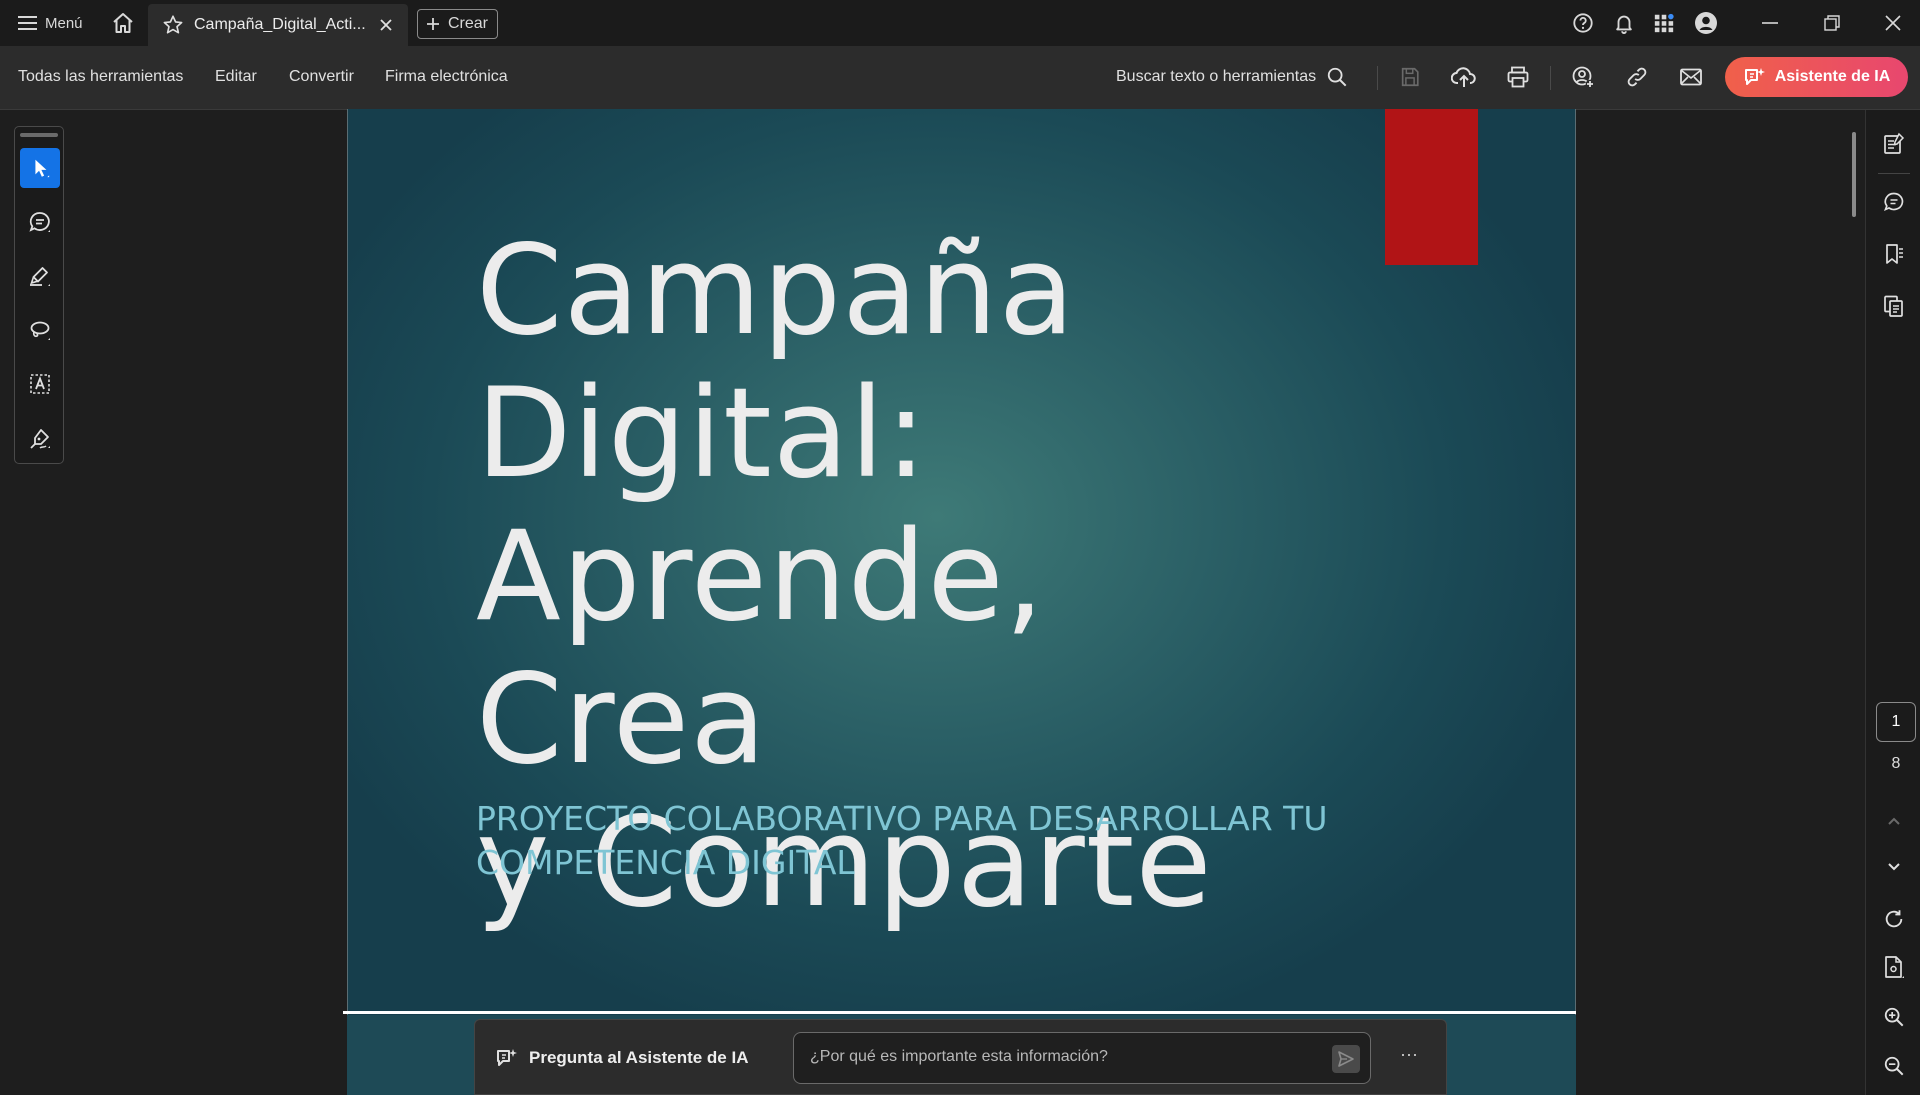 This screenshot has width=1920, height=1095. I want to click on refresh-icon, so click(1894, 919).